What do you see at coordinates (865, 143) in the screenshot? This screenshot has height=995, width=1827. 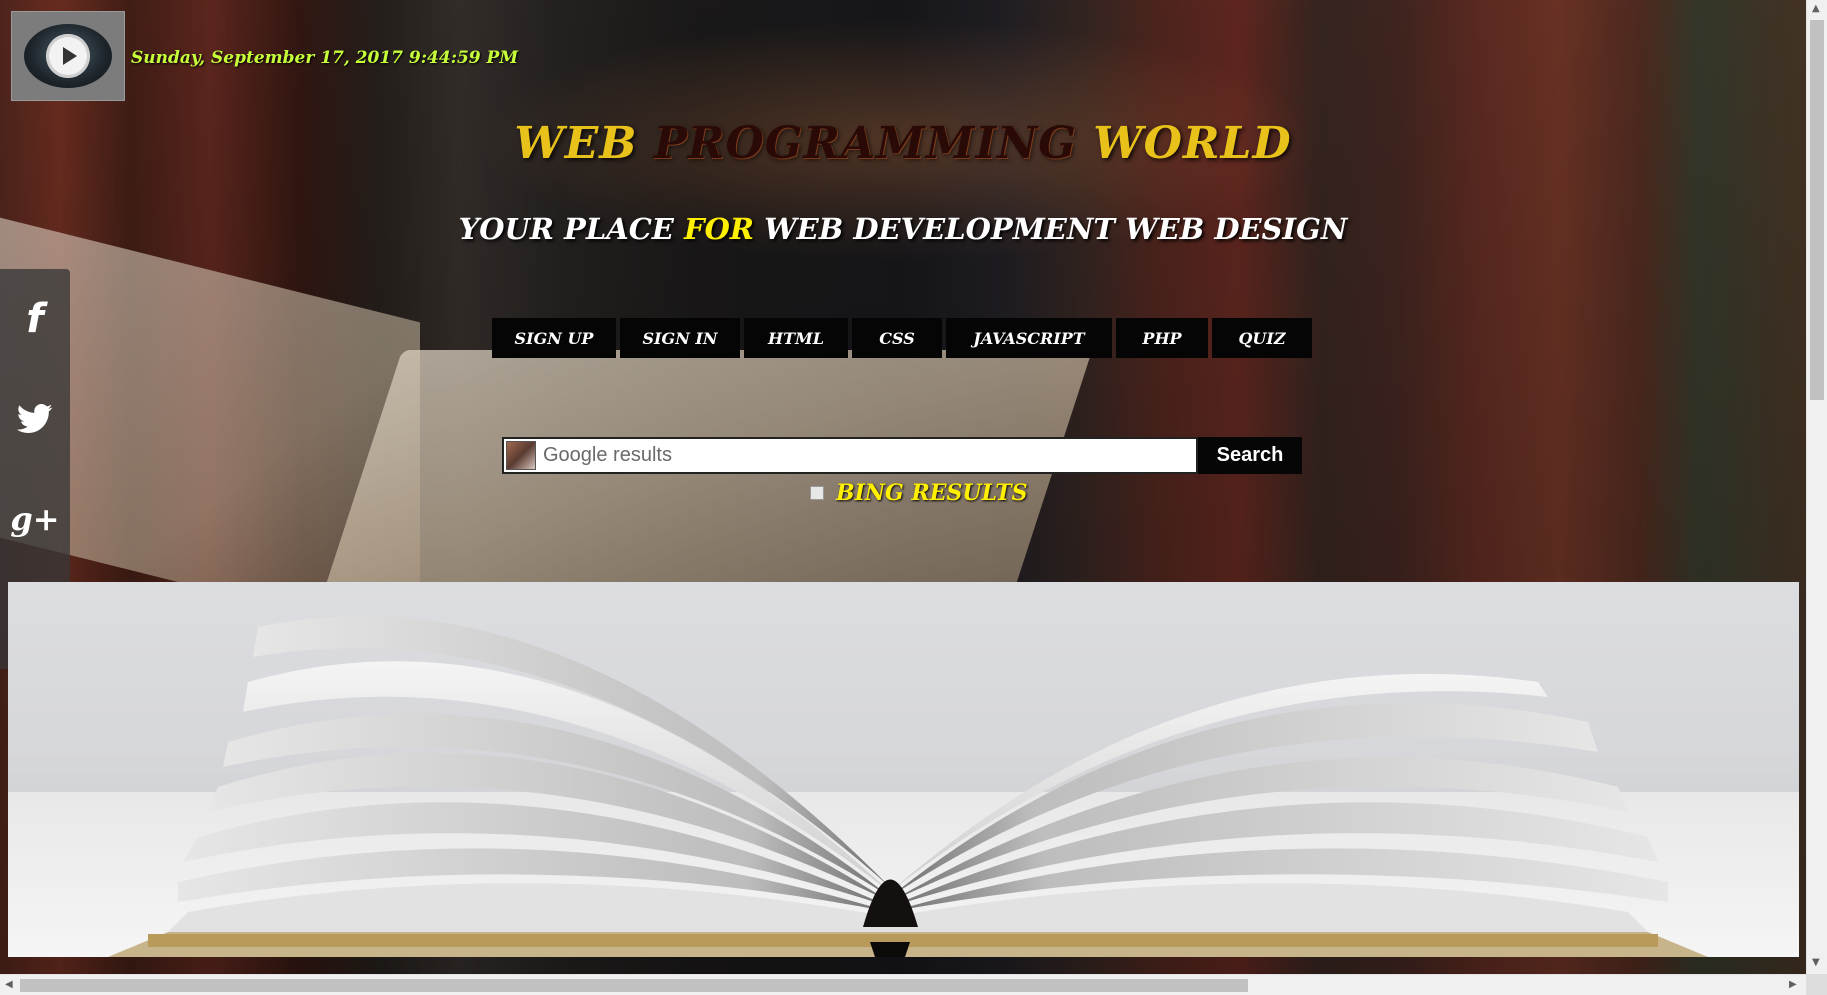 I see `site-title-word-2: PROGRAMMING` at bounding box center [865, 143].